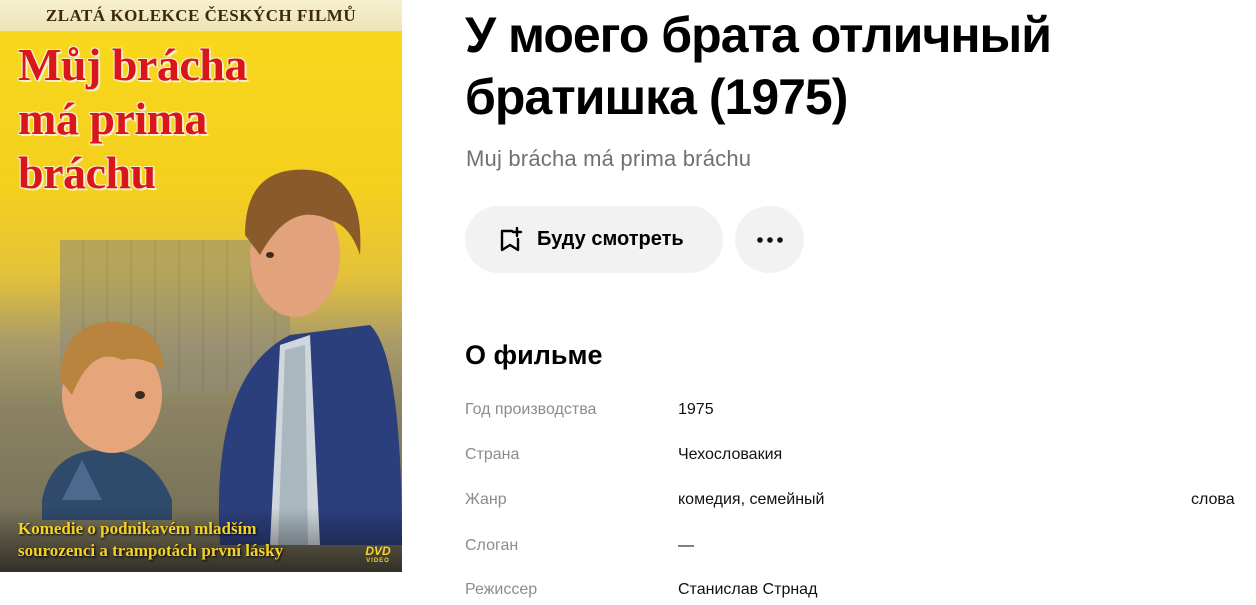 The height and width of the screenshot is (605, 1256). I want to click on poster-tagline-line: sourozenci a trampotách první lásky, so click(151, 550).